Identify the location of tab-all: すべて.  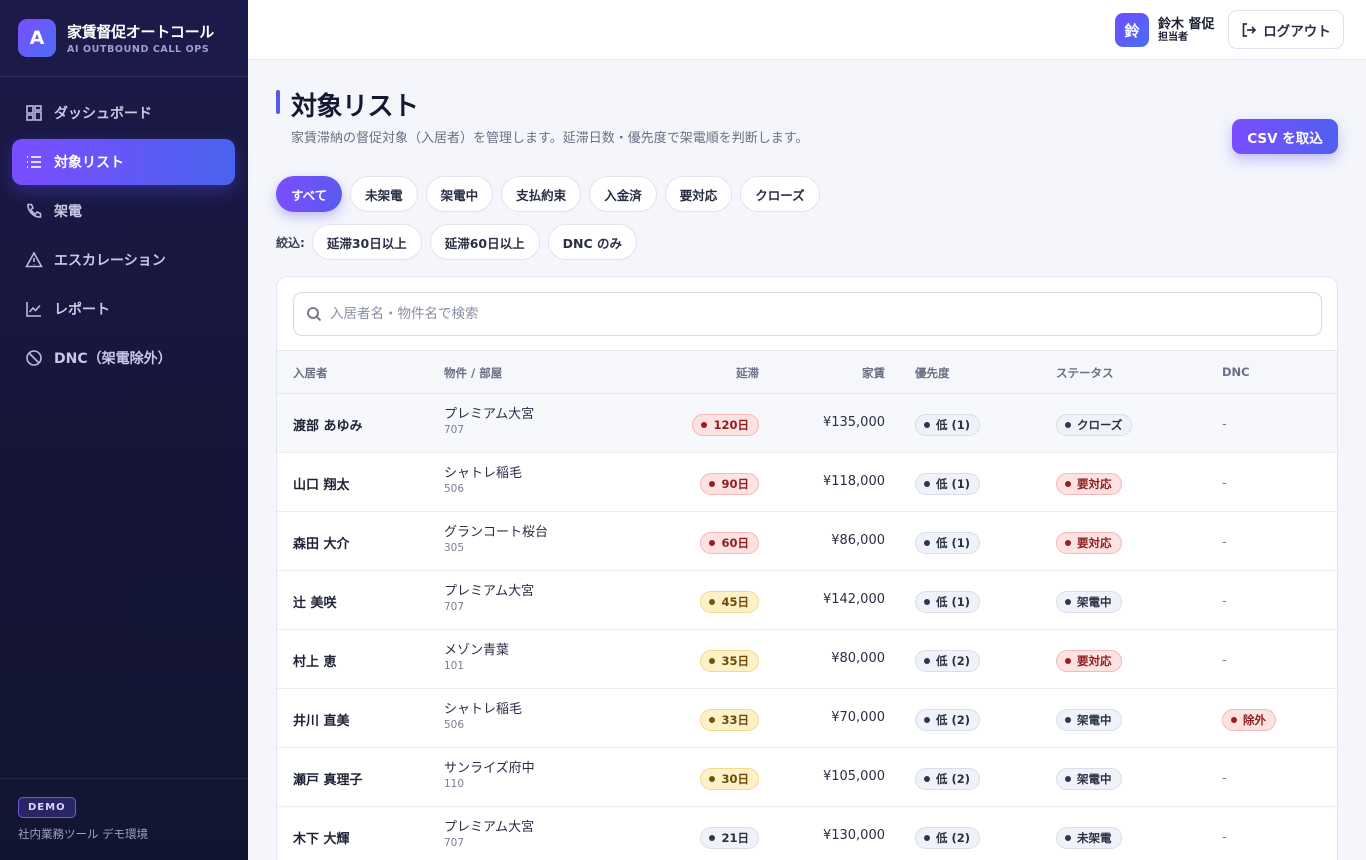
(309, 194).